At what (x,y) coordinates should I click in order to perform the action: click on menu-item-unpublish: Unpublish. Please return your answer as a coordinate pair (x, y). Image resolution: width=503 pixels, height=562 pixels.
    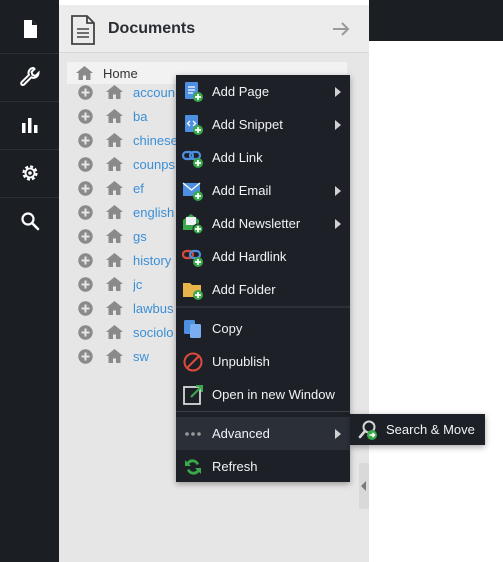
    Looking at the image, I should click on (263, 361).